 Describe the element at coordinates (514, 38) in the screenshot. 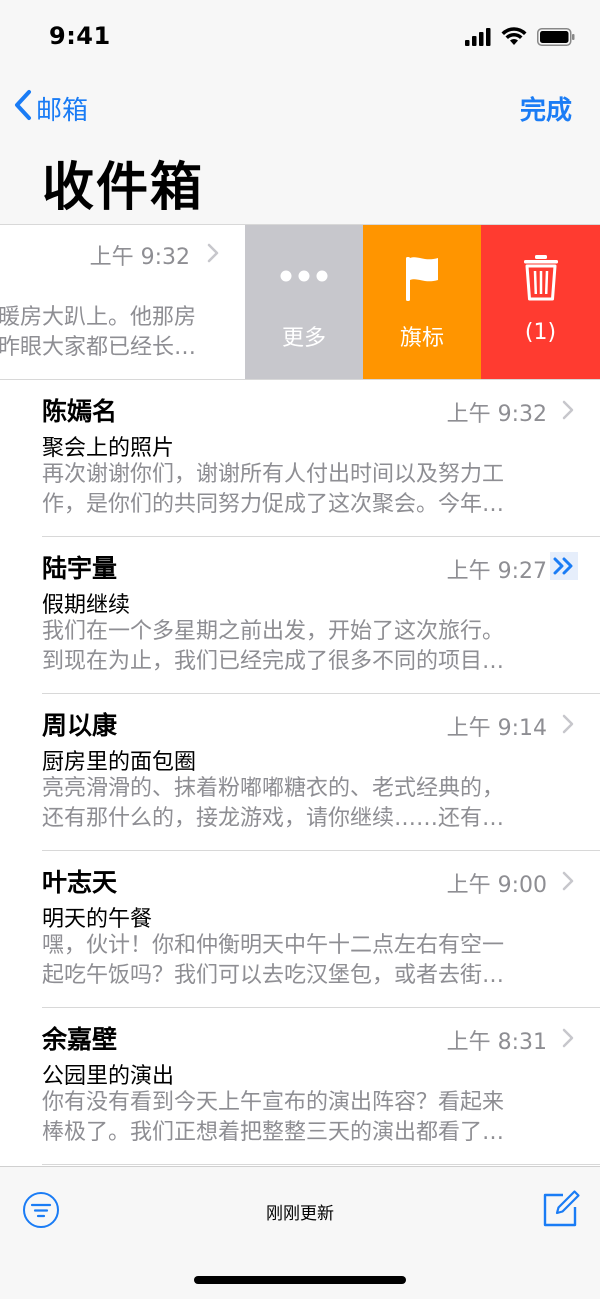

I see `wifi-icon` at that location.